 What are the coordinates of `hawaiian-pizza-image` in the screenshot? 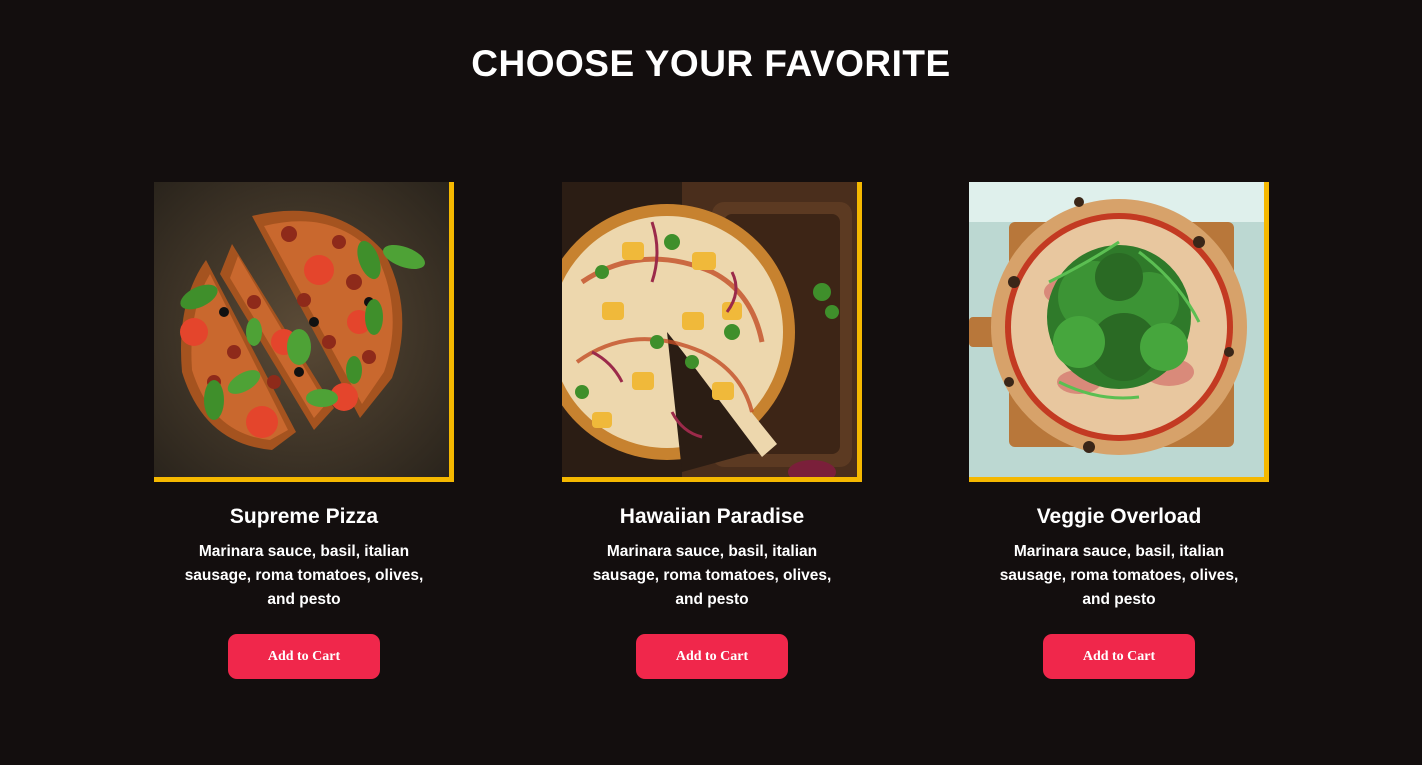 It's located at (709, 329).